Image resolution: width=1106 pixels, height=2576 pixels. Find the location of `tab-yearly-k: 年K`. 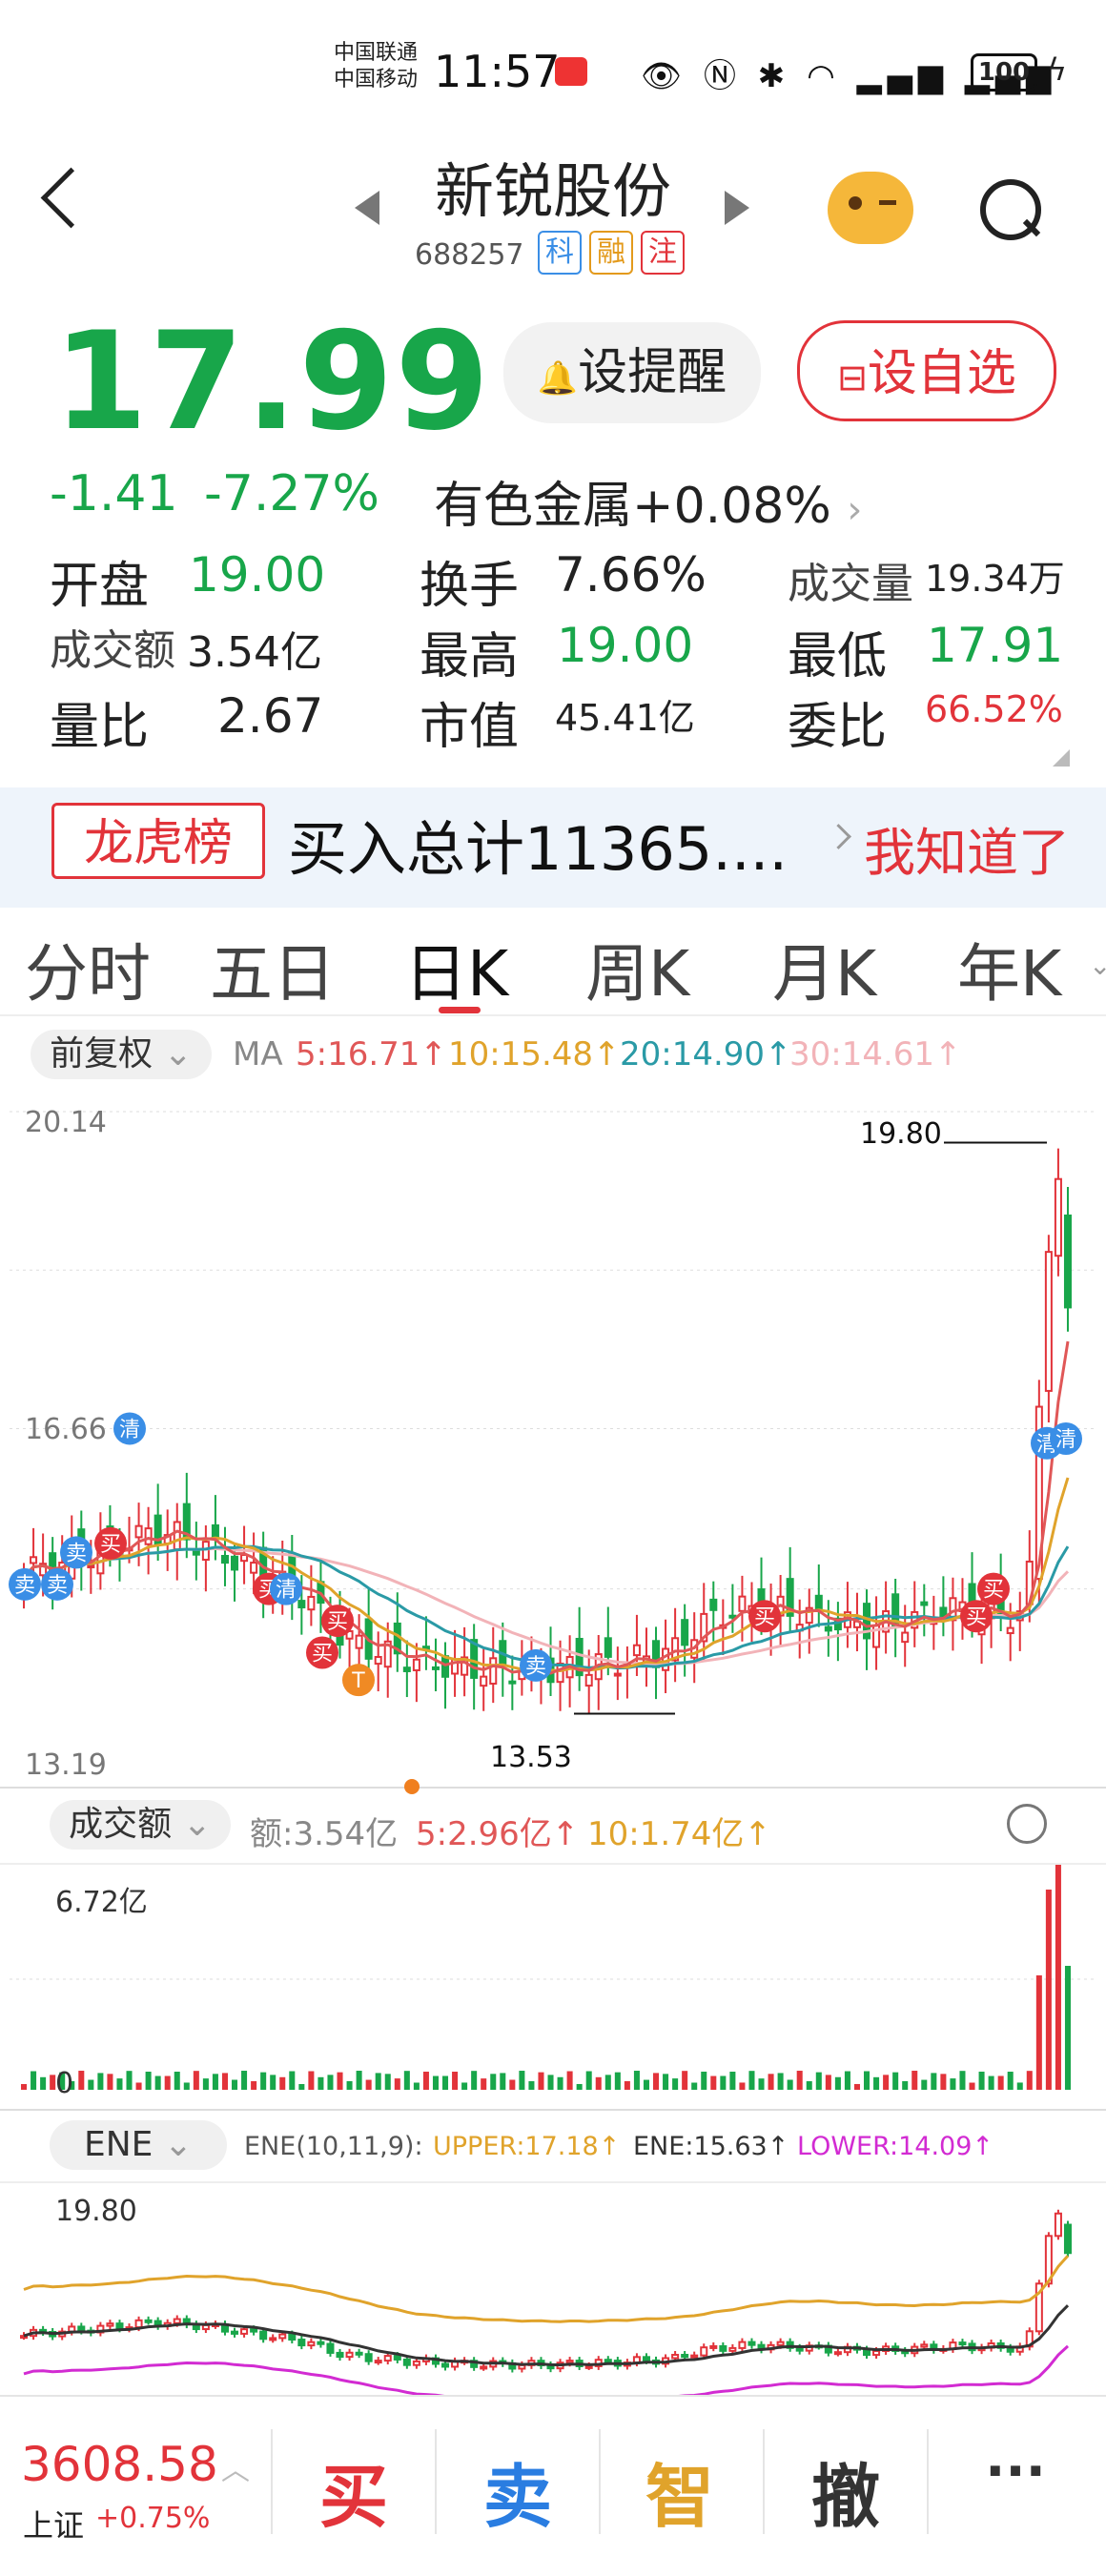

tab-yearly-k: 年K is located at coordinates (1009, 968).